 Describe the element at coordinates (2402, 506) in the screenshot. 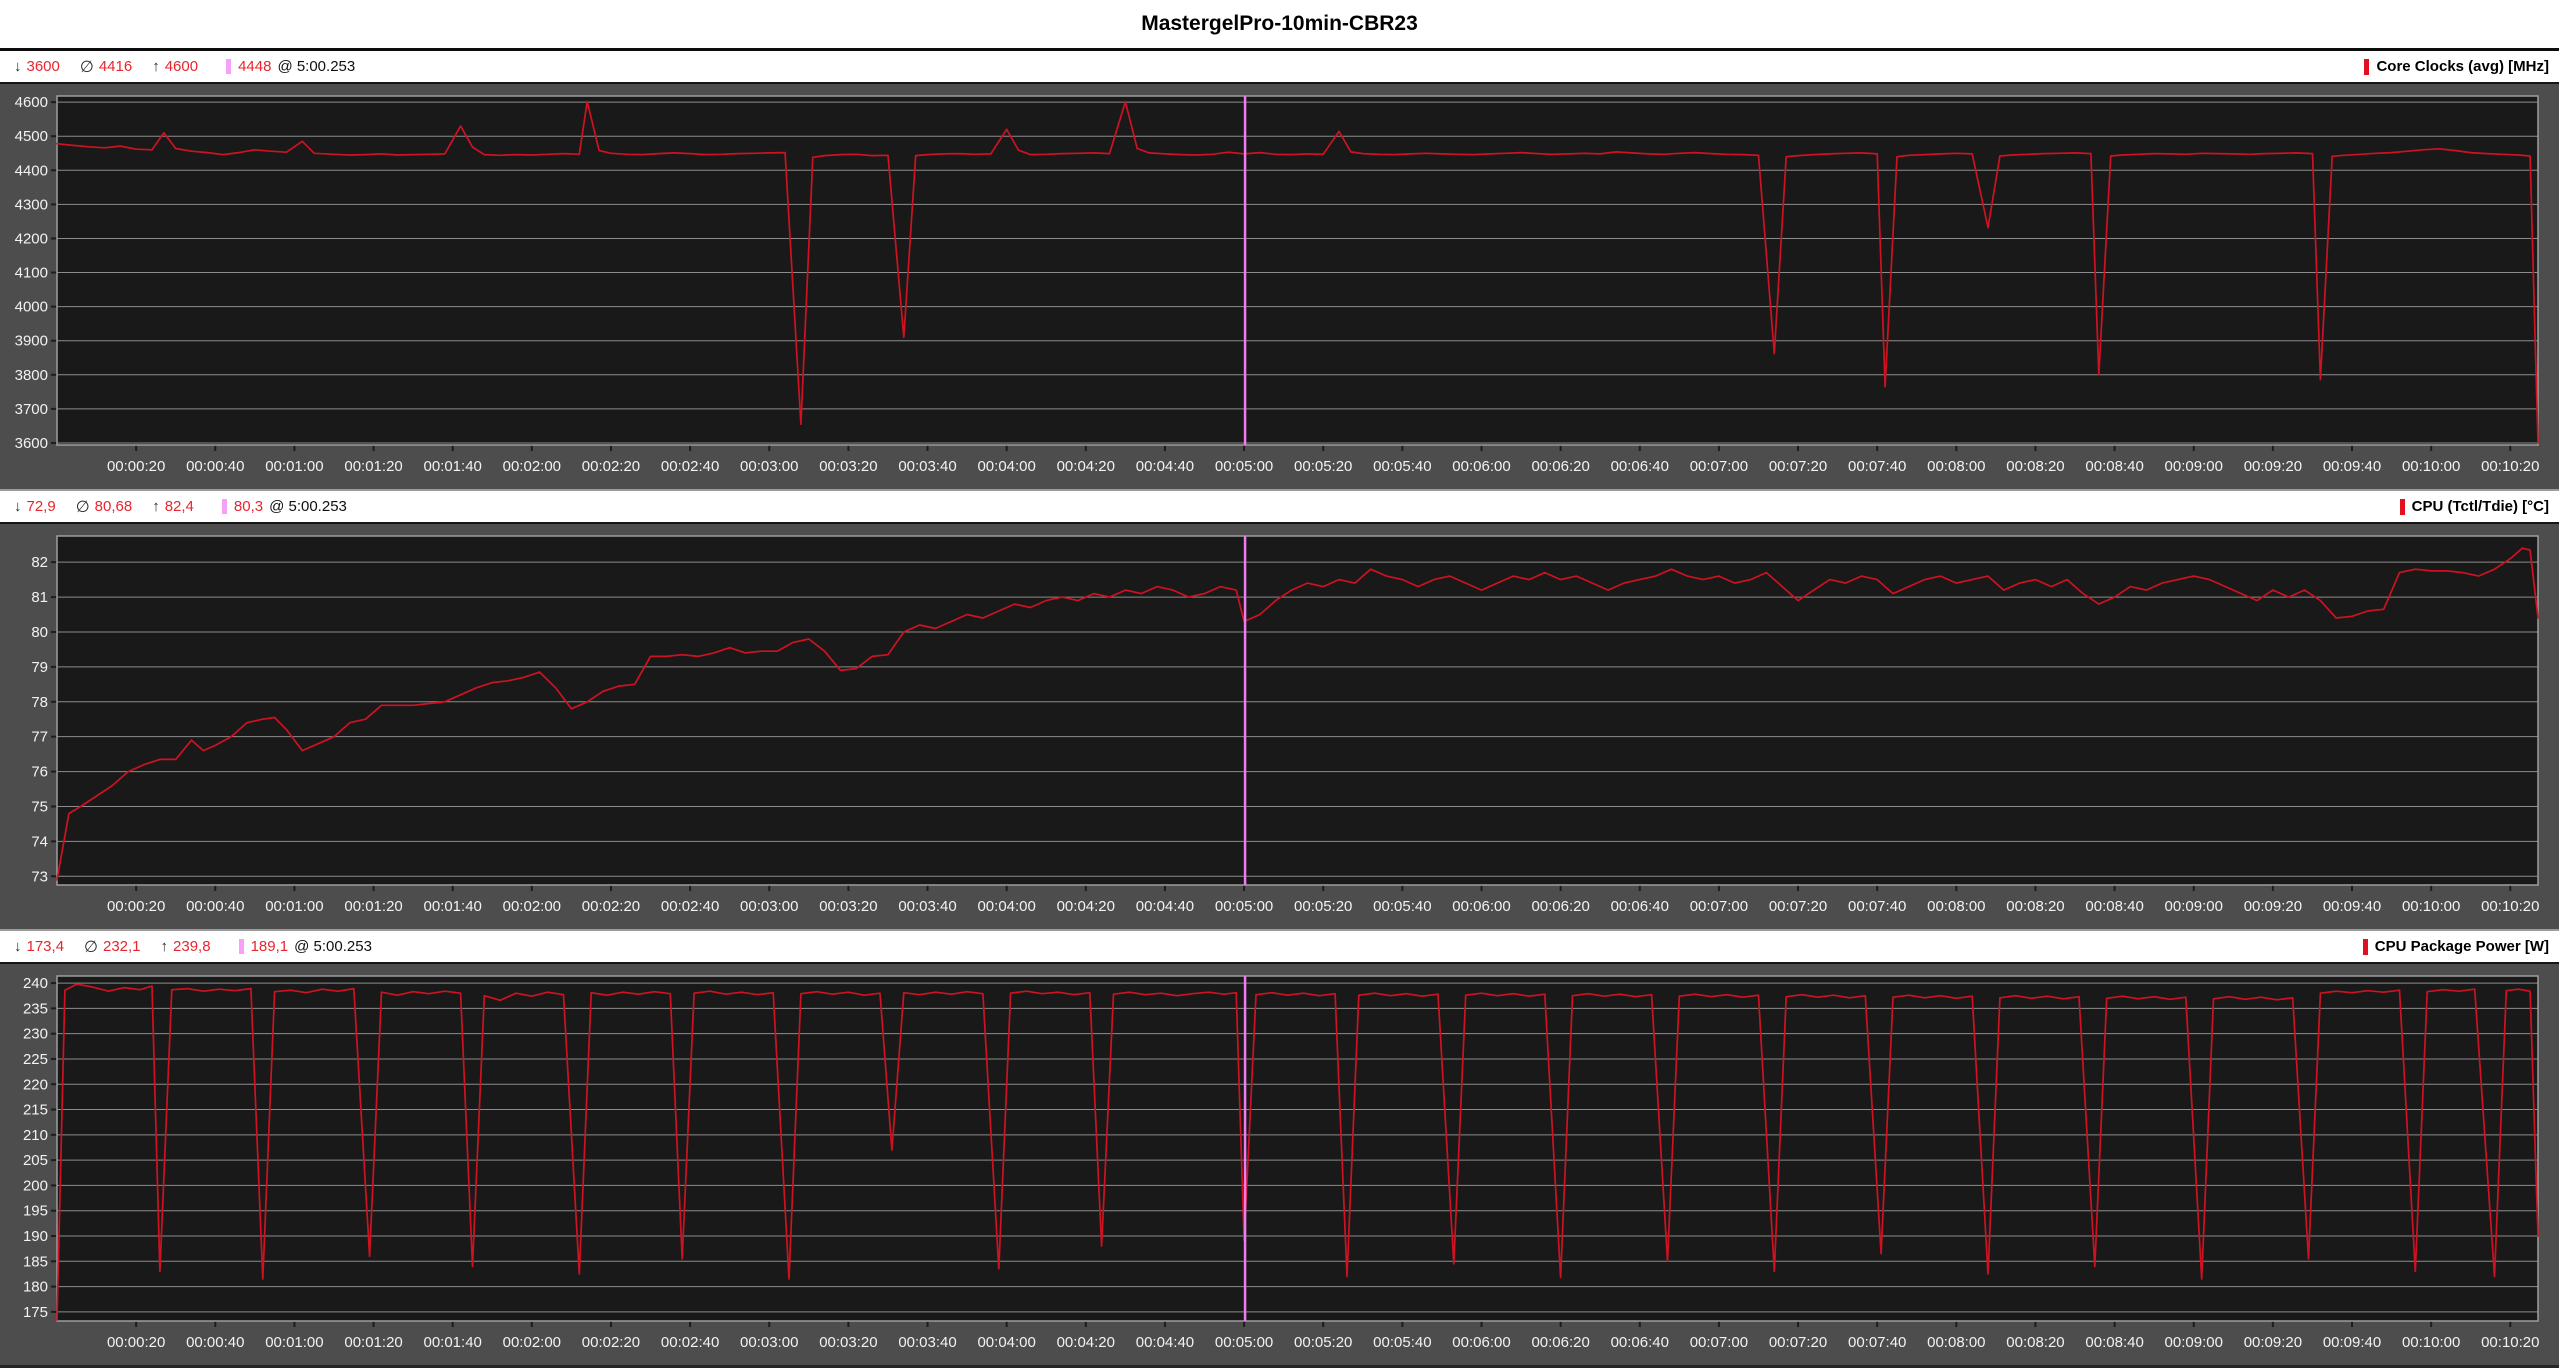

I see `series-color-icon` at that location.